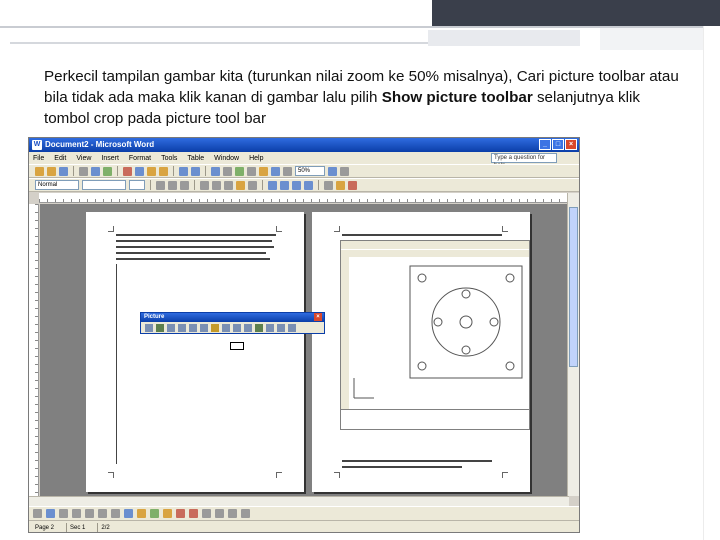 This screenshot has width=720, height=540. Describe the element at coordinates (263, 171) in the screenshot. I see `drawing-icon` at that location.